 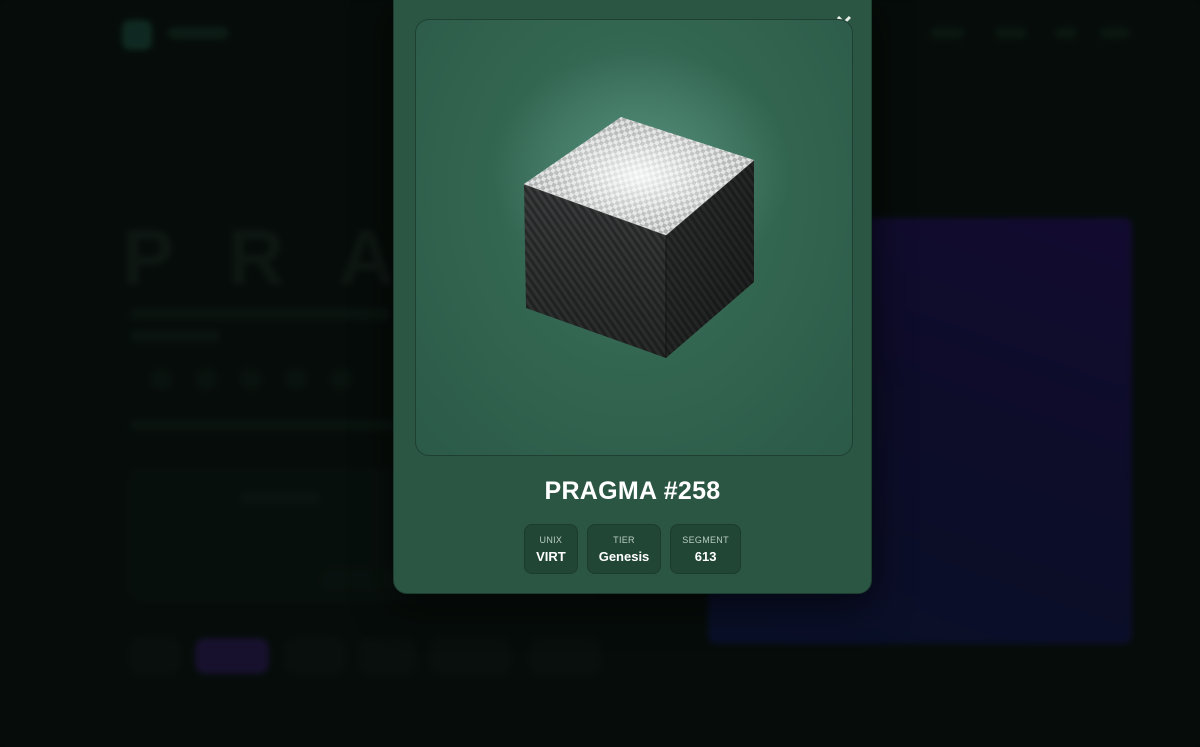 What do you see at coordinates (624, 539) in the screenshot?
I see `attribute-label: TIER` at bounding box center [624, 539].